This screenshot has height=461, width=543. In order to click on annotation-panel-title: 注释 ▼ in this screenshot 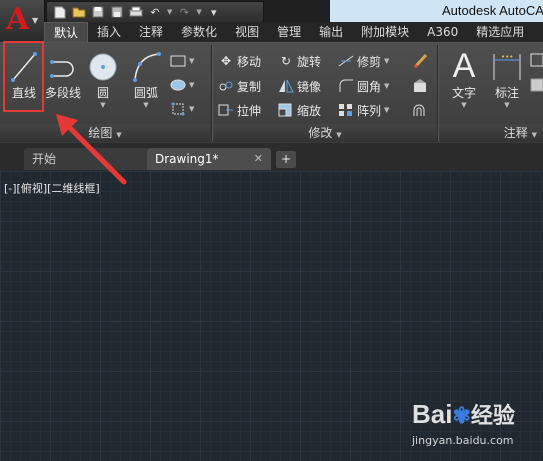, I will do `click(491, 133)`.